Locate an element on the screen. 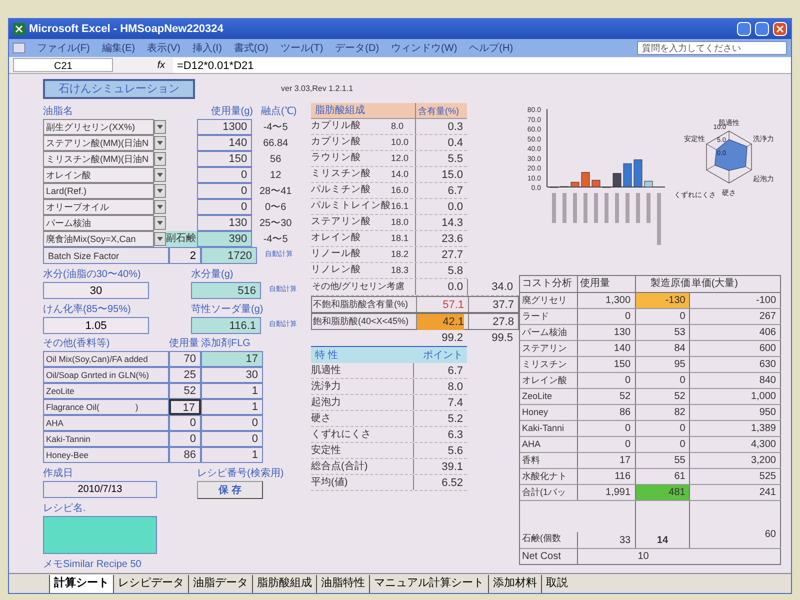  oil-select: 副生グリセリン(XX%) is located at coordinates (98, 127).